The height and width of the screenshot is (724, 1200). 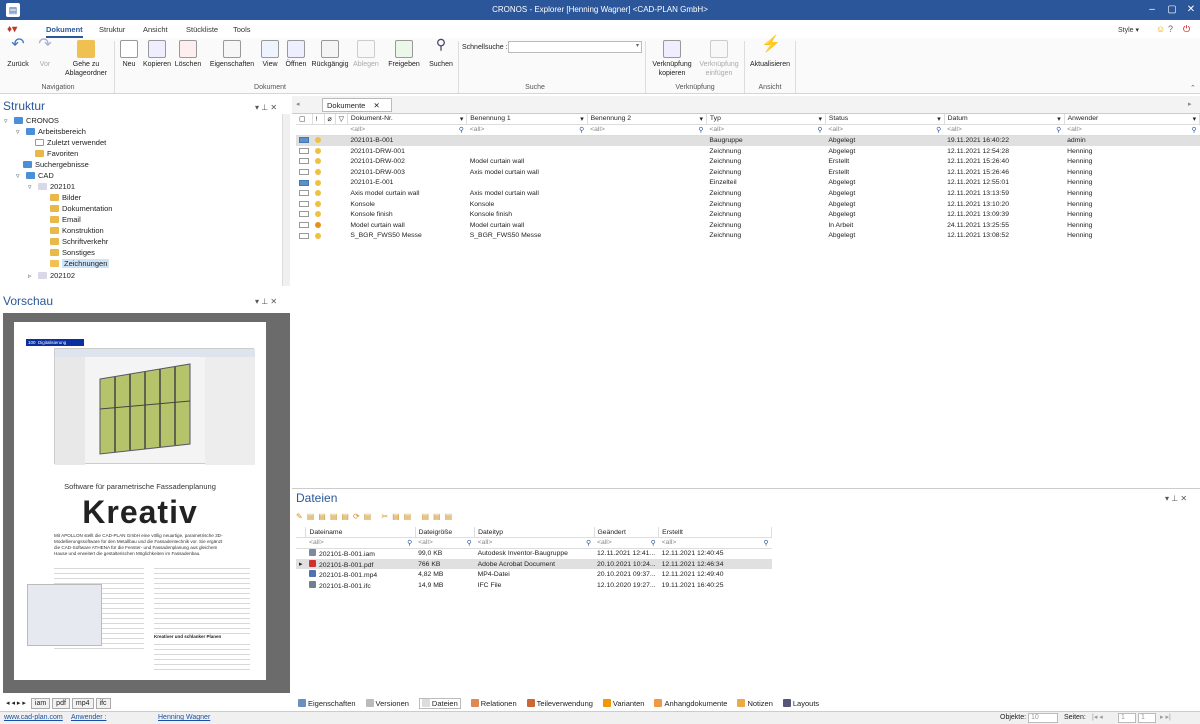 What do you see at coordinates (885, 130) in the screenshot?
I see `filter-status: <all> ⚲` at bounding box center [885, 130].